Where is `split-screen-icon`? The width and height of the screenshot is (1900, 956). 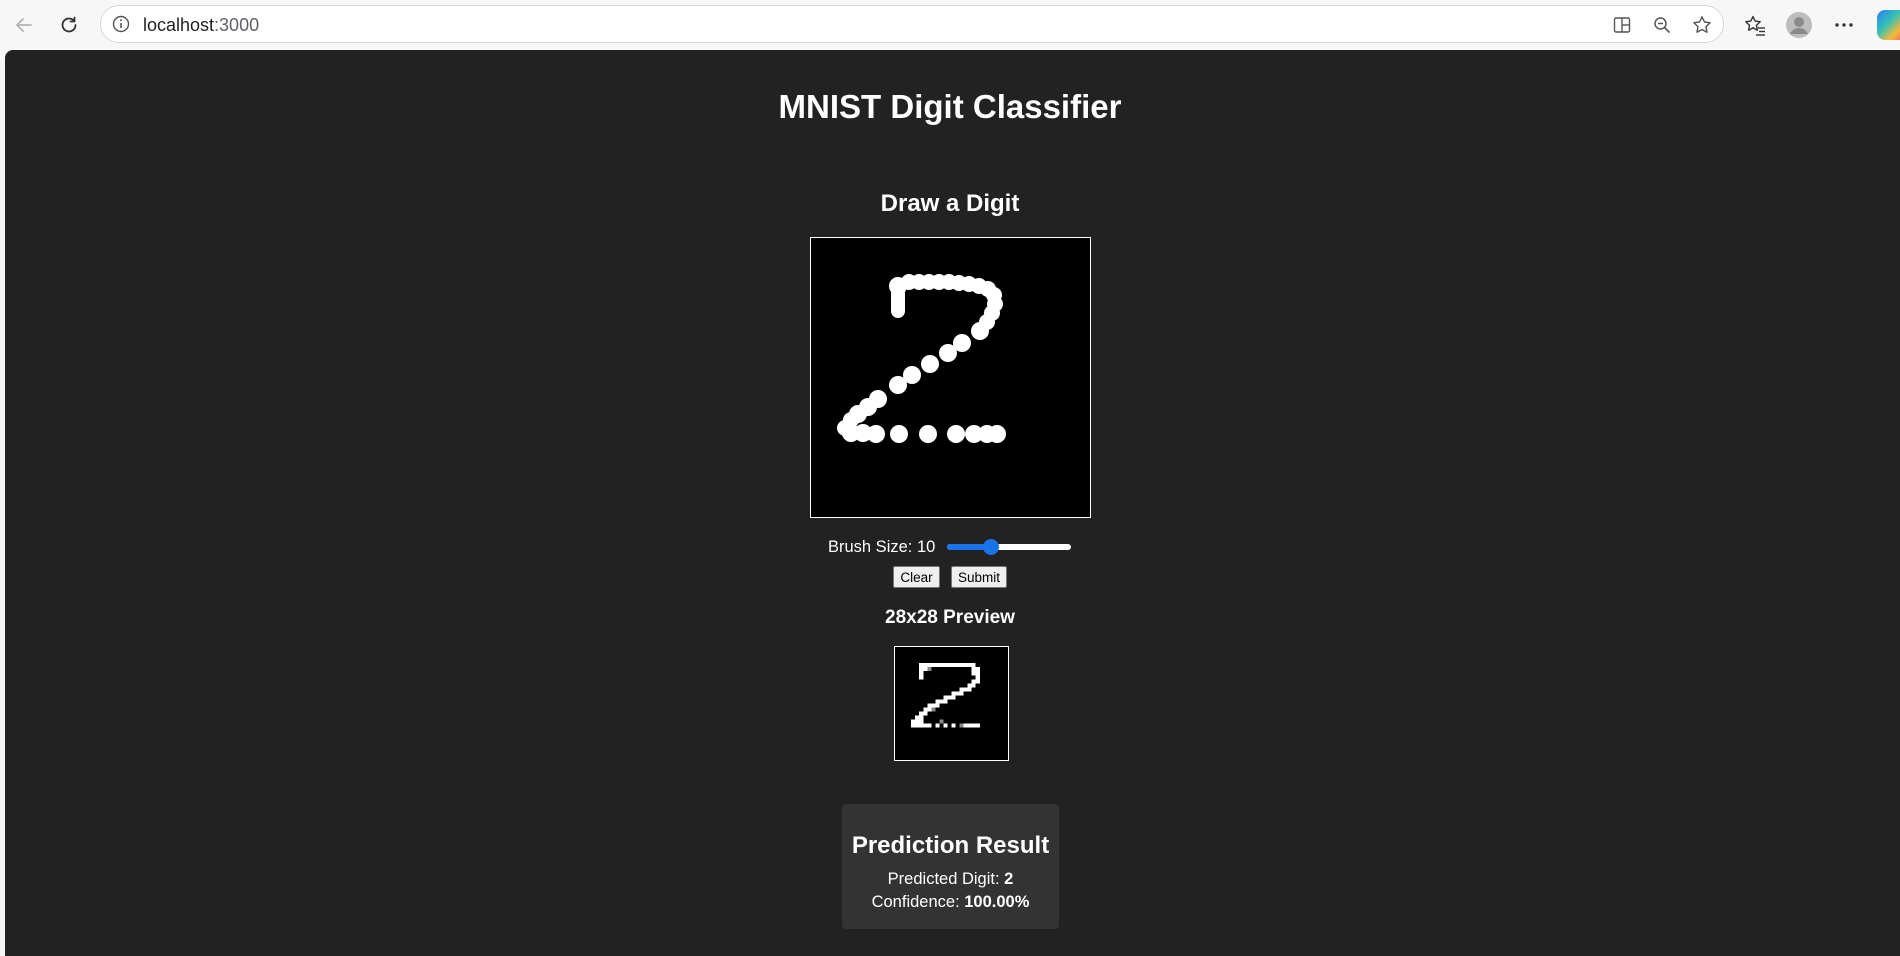
split-screen-icon is located at coordinates (1622, 25).